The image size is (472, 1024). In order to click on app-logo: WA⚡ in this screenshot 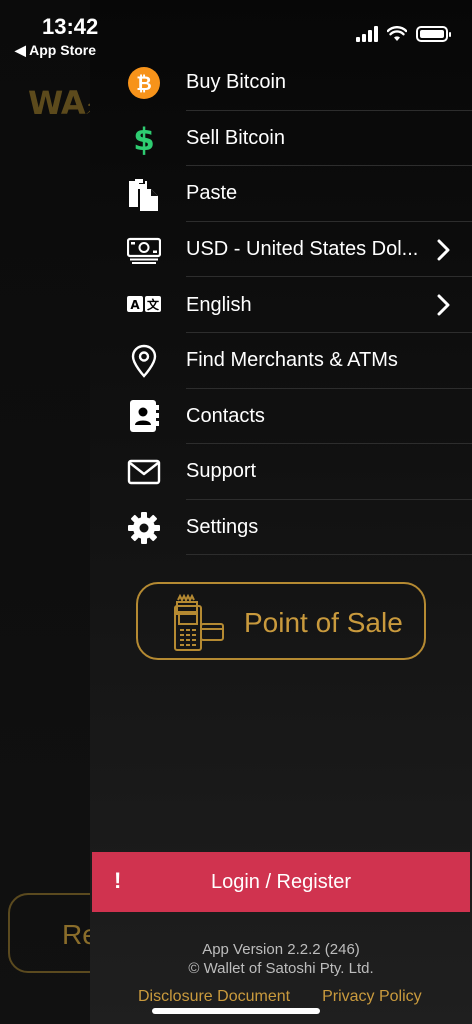, I will do `click(64, 103)`.